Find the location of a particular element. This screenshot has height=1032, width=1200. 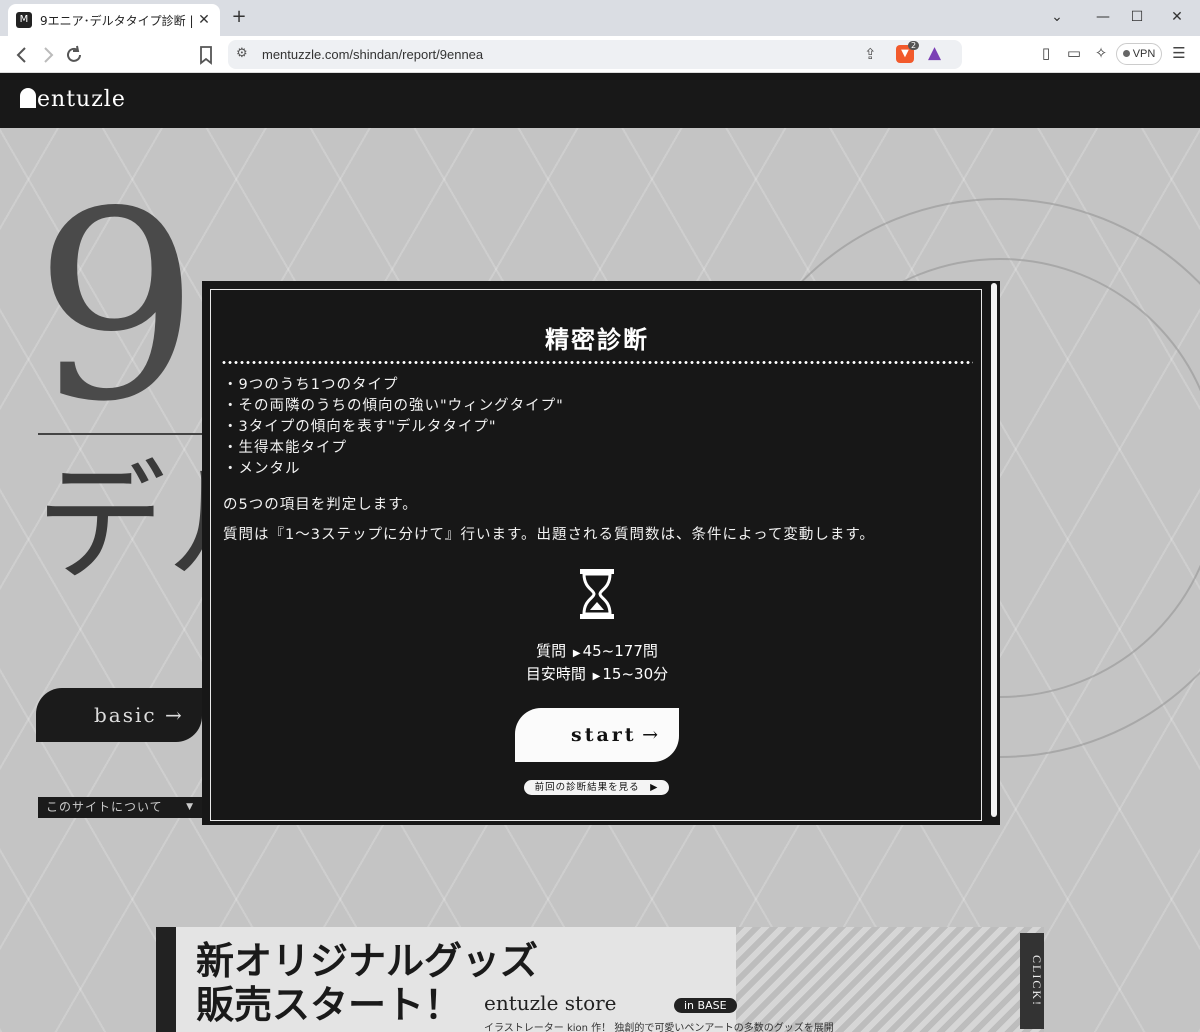

browser-tab-active: M 9エニア･デルタタイプ診断 | エニアグ ✕ is located at coordinates (114, 20).